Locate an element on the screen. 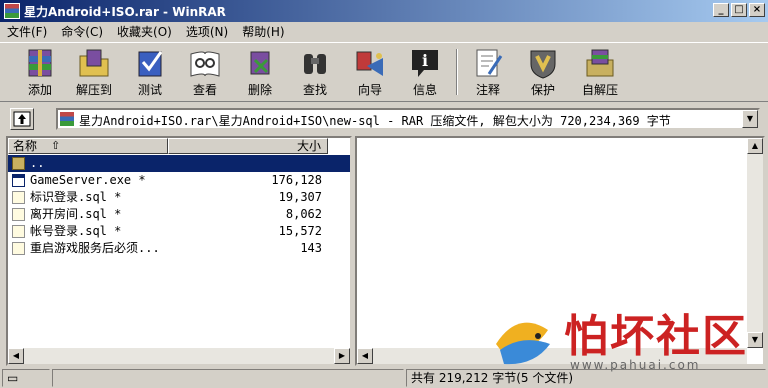  info-icon: i is located at coordinates (425, 63).